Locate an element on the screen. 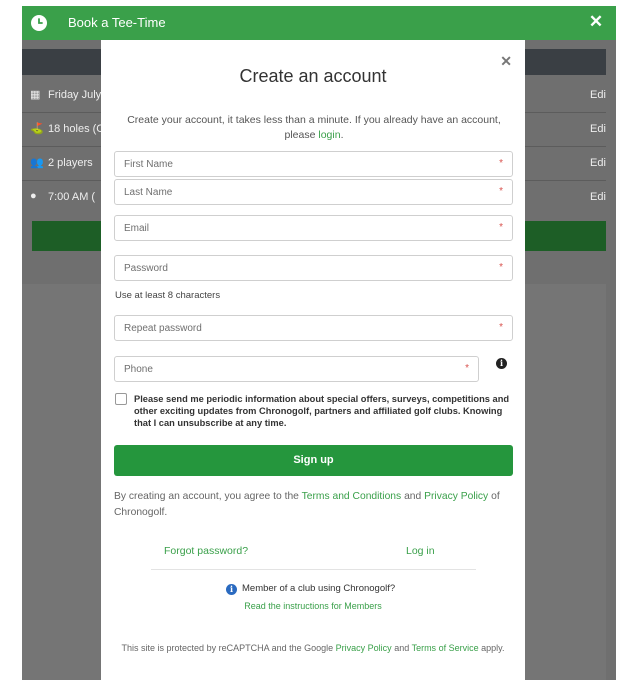 The height and width of the screenshot is (680, 626). password-placeholder: Password is located at coordinates (146, 268).